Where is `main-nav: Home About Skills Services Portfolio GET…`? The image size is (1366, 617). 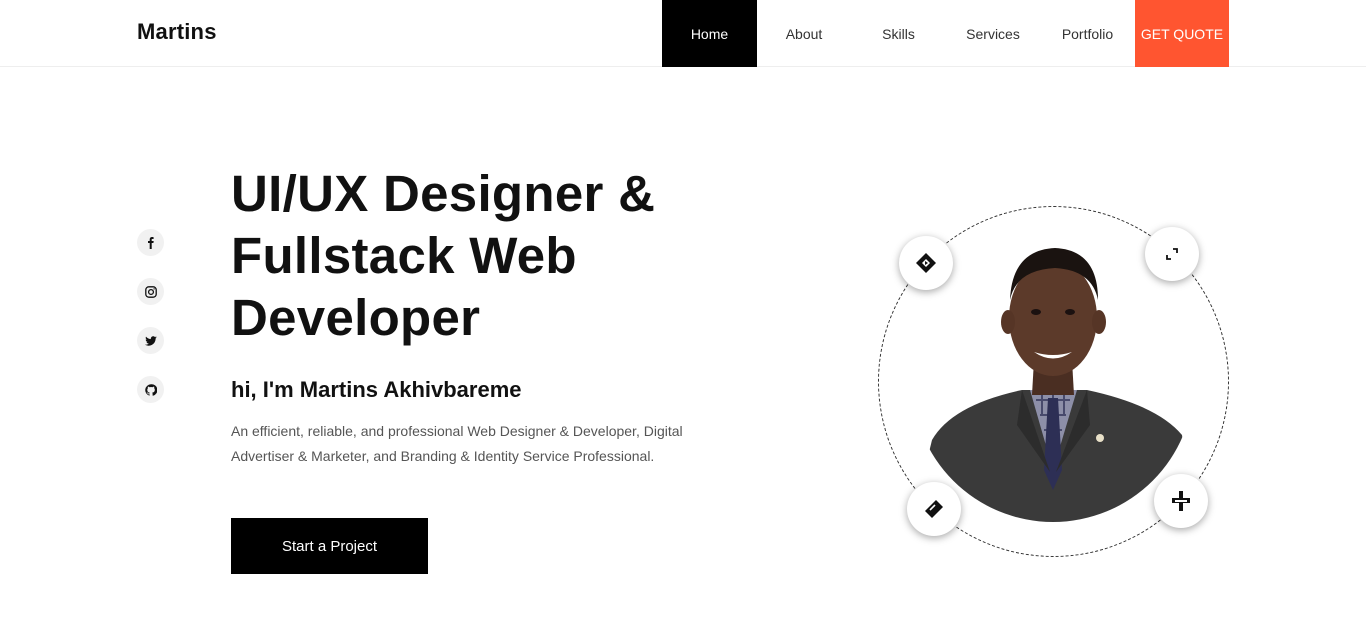 main-nav: Home About Skills Services Portfolio GET… is located at coordinates (945, 33).